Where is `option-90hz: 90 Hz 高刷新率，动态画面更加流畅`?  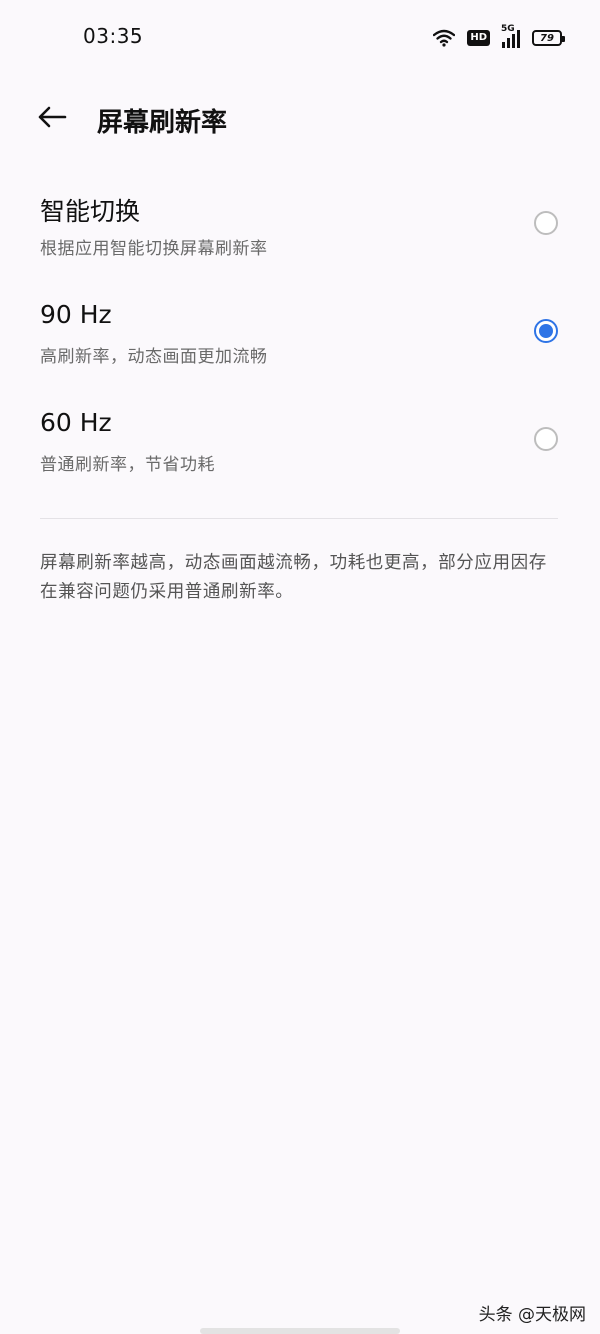 option-90hz: 90 Hz 高刷新率，动态画面更加流畅 is located at coordinates (300, 342).